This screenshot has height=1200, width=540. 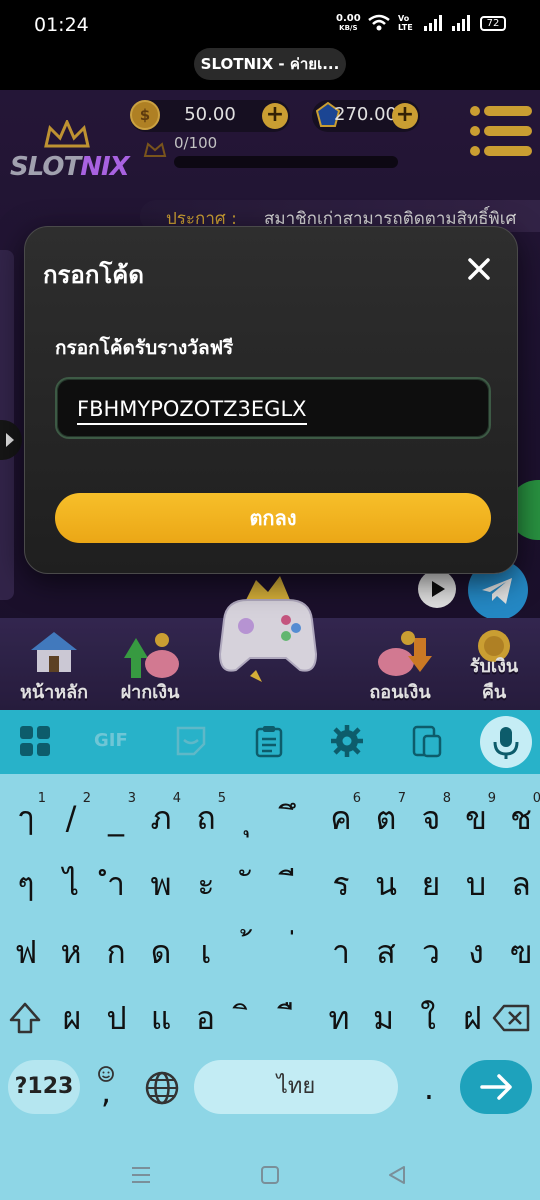 What do you see at coordinates (44, 1087) in the screenshot?
I see `symbols-key: ?123` at bounding box center [44, 1087].